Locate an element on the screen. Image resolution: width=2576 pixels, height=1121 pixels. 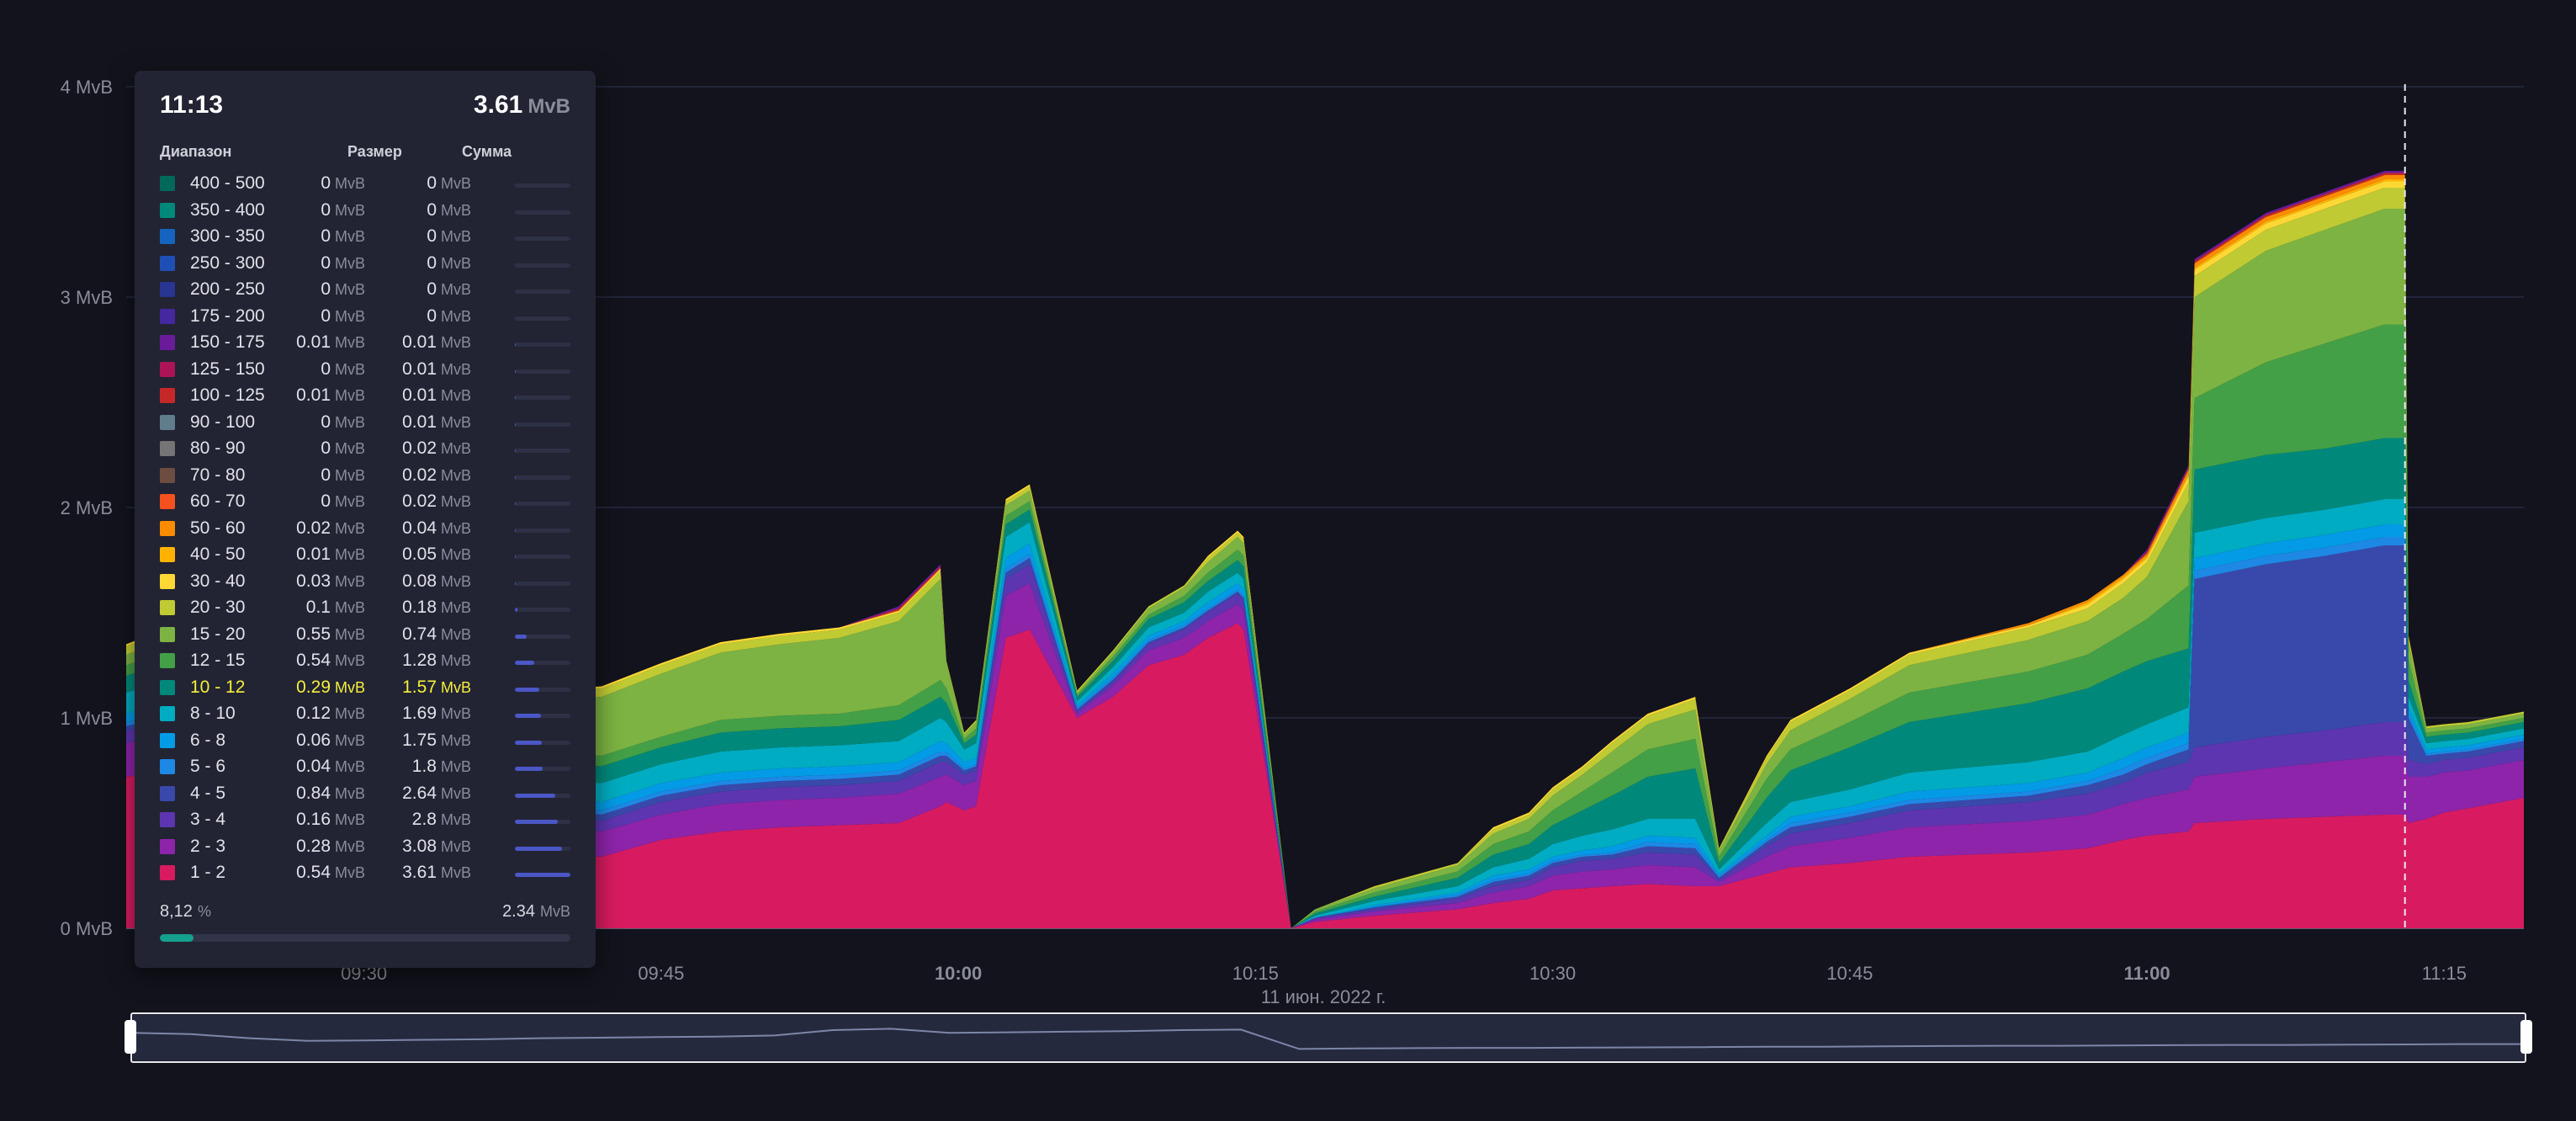
range-label: 60 - 70 is located at coordinates (218, 501).